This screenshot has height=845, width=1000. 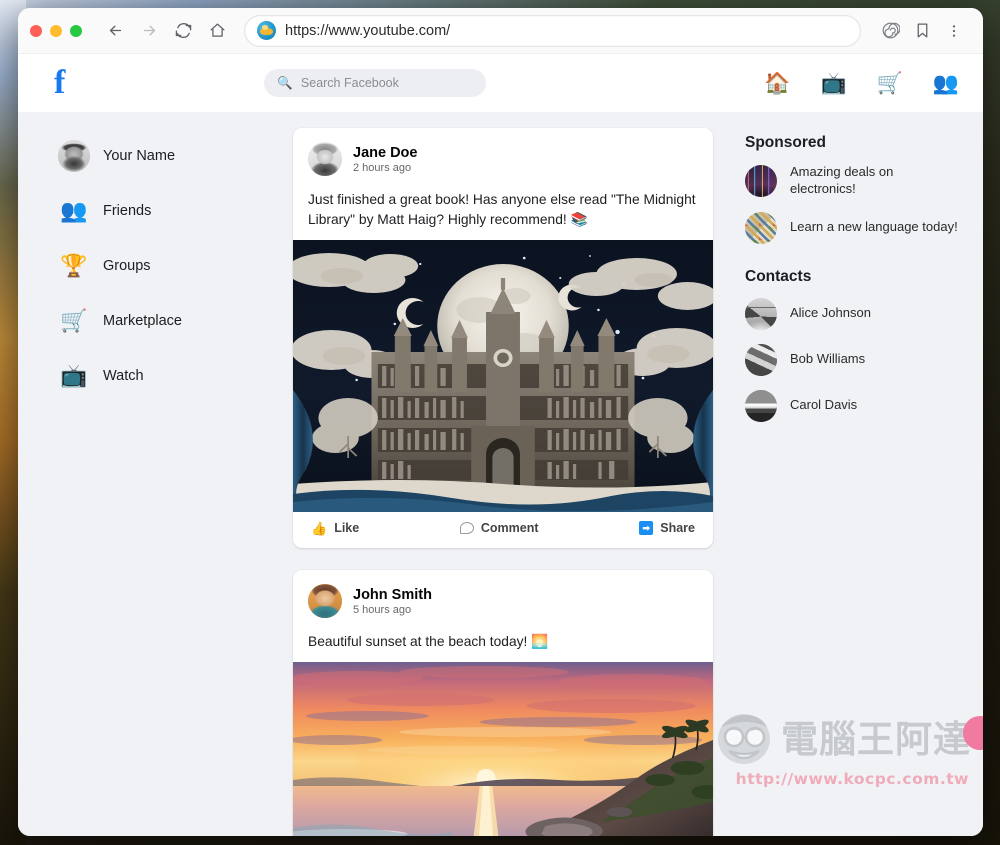 I want to click on window-traffic-lights, so click(x=56, y=30).